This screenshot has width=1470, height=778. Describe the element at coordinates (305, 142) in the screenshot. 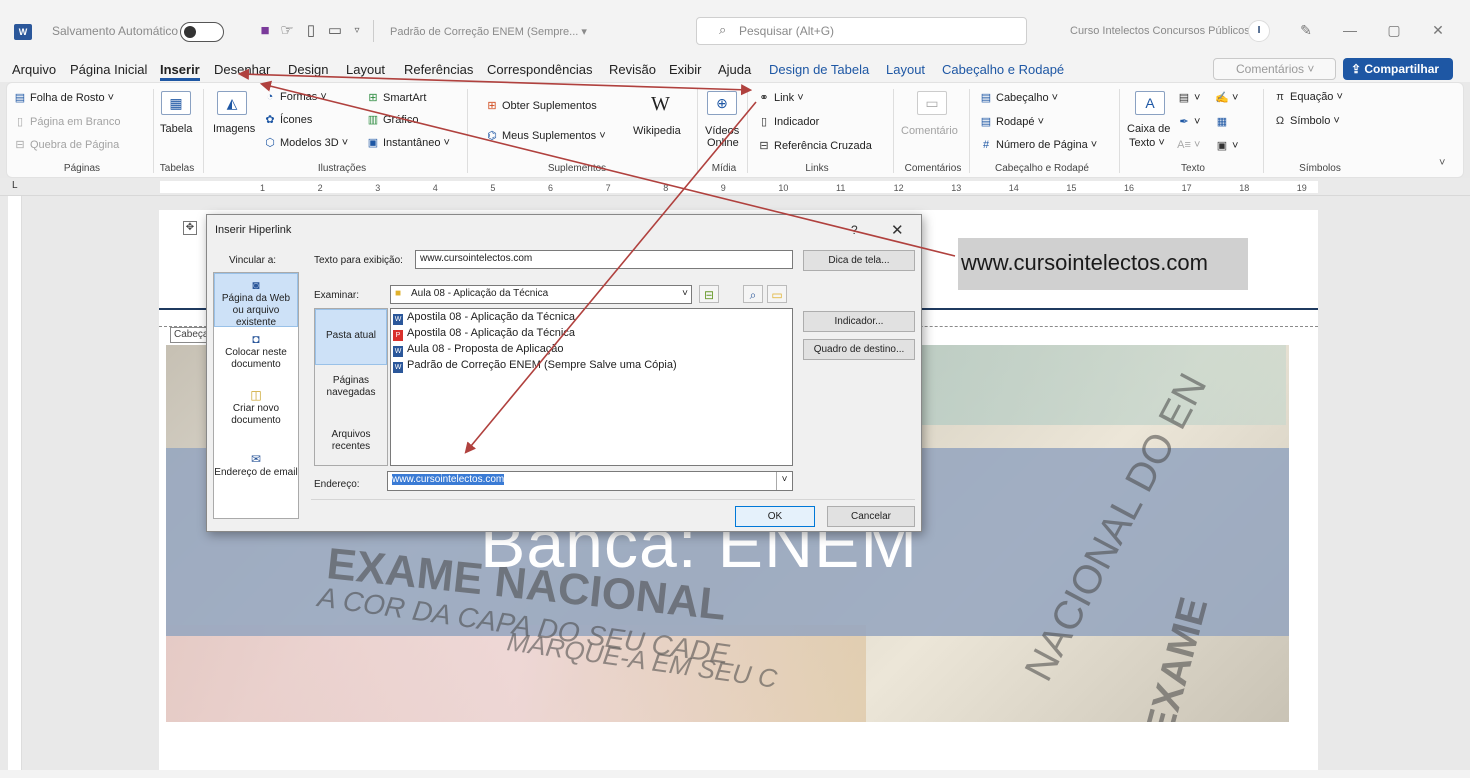

I see `models-3d-button: ⬡ Modelos 3D ˅` at that location.